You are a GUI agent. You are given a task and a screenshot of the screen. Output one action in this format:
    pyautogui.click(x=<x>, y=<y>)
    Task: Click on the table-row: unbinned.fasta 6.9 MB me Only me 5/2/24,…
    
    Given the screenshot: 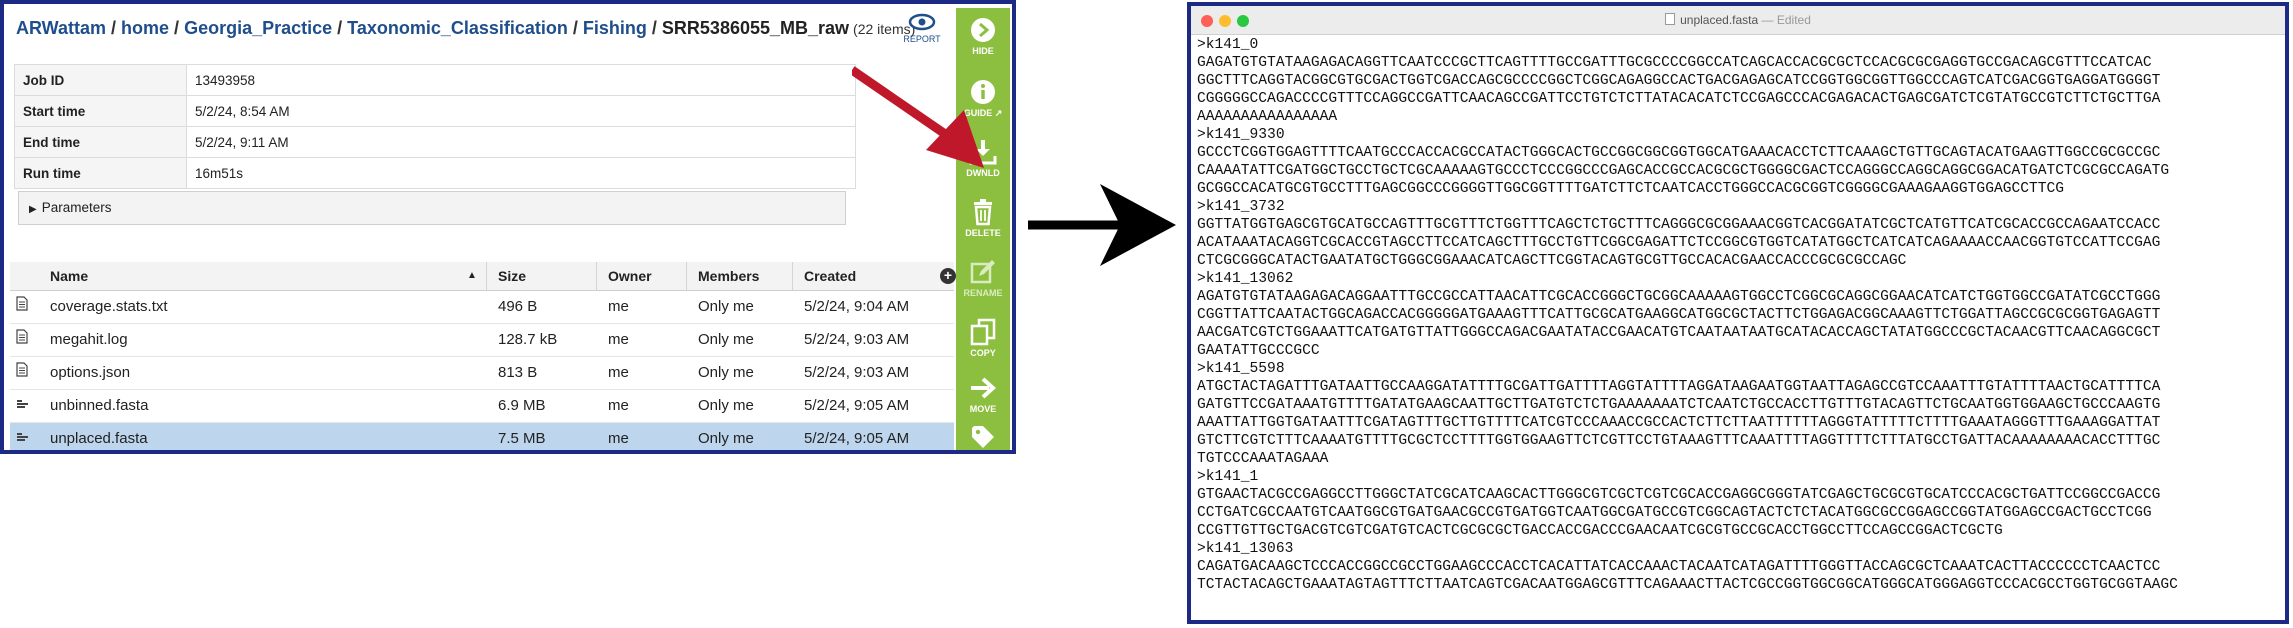 What is the action you would take?
    pyautogui.click(x=482, y=406)
    